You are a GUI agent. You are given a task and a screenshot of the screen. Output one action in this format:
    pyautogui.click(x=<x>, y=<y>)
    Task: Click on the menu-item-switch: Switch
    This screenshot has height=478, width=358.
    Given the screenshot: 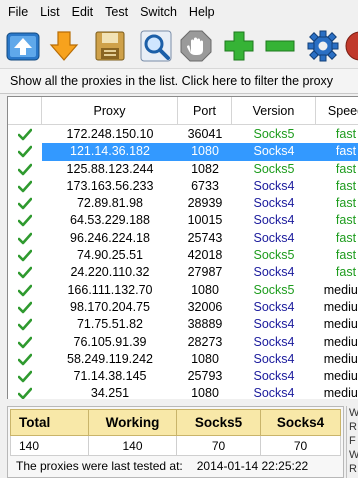 What is the action you would take?
    pyautogui.click(x=158, y=12)
    